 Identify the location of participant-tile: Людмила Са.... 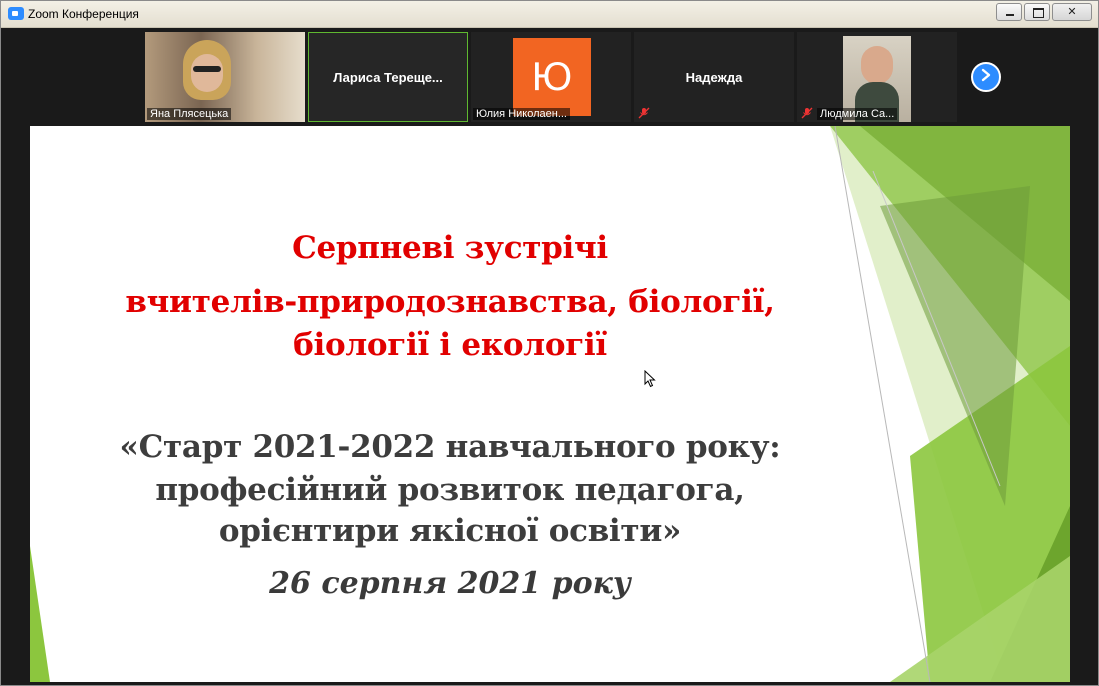
(877, 77).